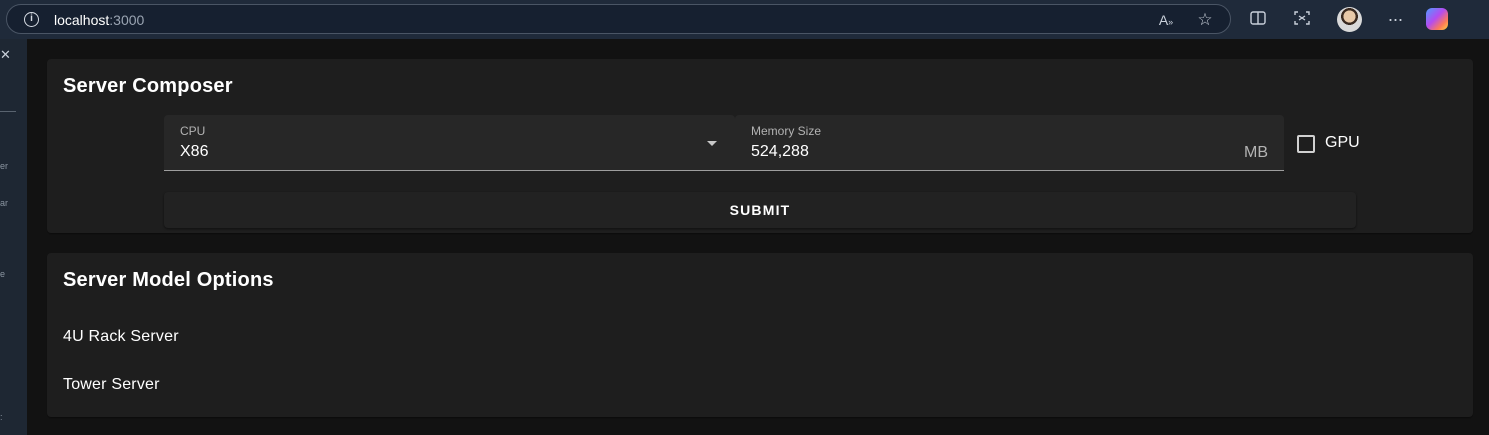 This screenshot has width=1489, height=435. I want to click on url-port: :3000, so click(127, 20).